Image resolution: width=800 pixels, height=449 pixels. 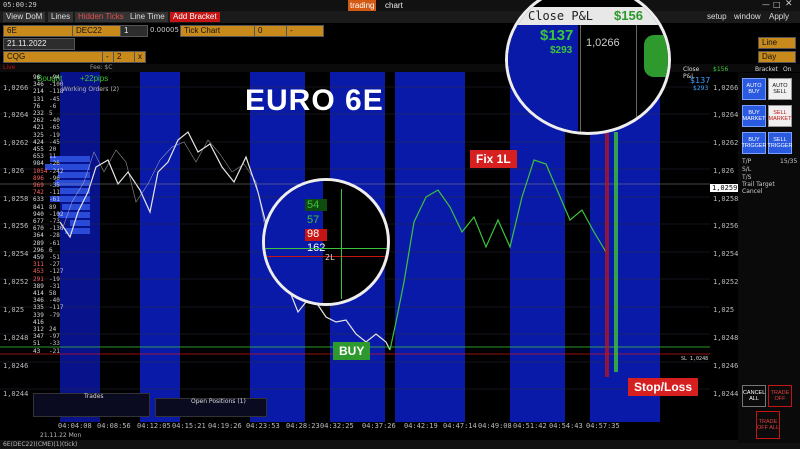 I want to click on dom-row: 414 58, so click(x=44, y=293).